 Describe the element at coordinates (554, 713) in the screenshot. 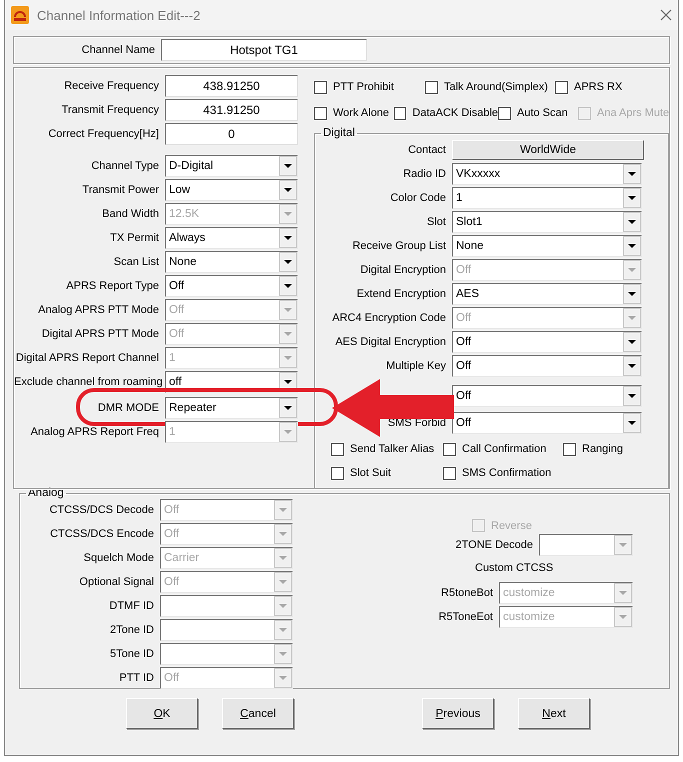

I see `dialog-button: Next` at that location.